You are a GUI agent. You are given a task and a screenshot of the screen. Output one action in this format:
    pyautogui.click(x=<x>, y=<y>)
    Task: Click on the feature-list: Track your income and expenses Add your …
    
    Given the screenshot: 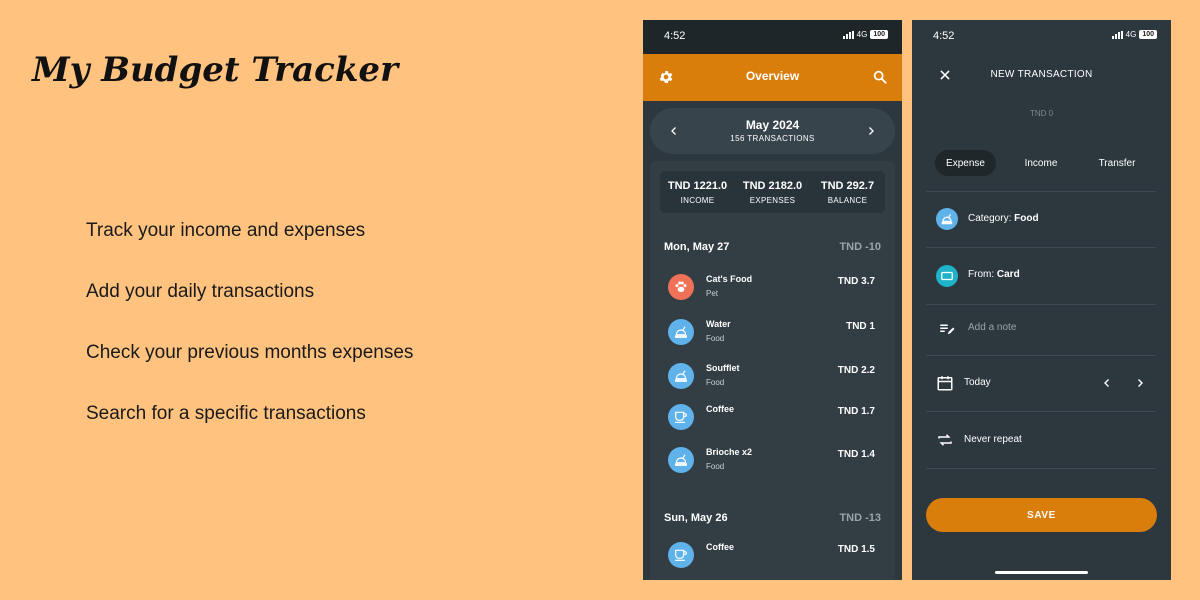 What is the action you would take?
    pyautogui.click(x=249, y=342)
    